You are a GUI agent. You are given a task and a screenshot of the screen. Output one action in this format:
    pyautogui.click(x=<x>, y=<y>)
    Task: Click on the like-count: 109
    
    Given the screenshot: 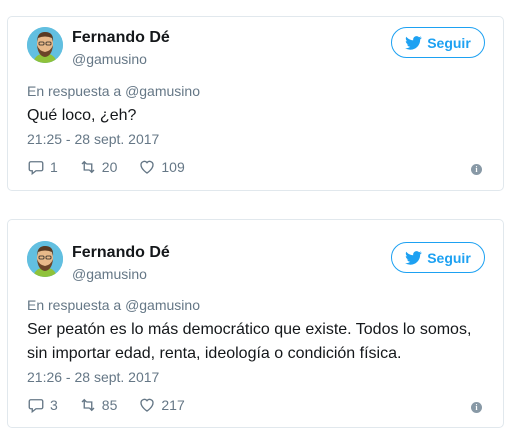 What is the action you would take?
    pyautogui.click(x=173, y=167)
    